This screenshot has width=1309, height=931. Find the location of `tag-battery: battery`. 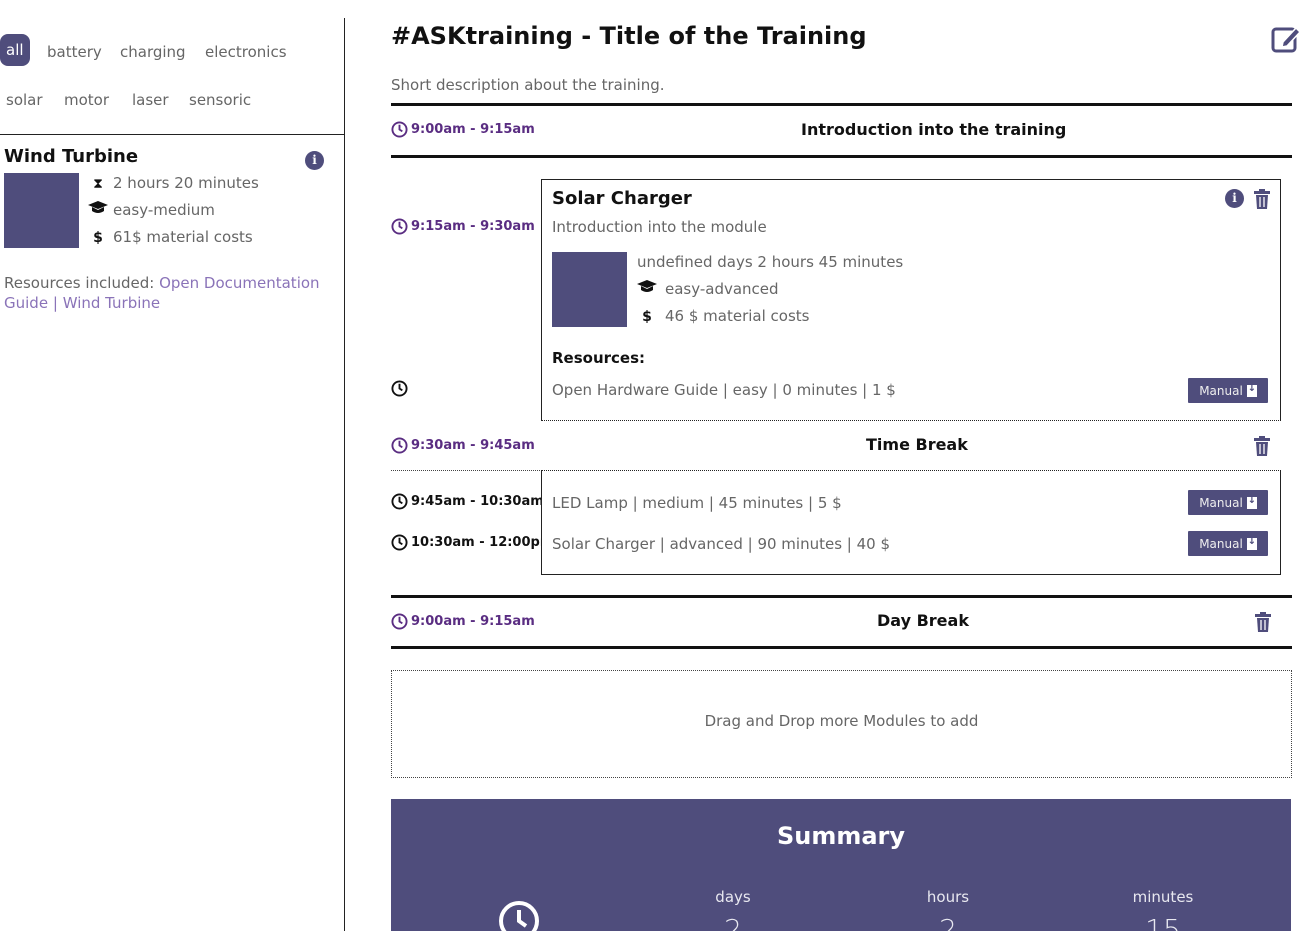

tag-battery: battery is located at coordinates (74, 52).